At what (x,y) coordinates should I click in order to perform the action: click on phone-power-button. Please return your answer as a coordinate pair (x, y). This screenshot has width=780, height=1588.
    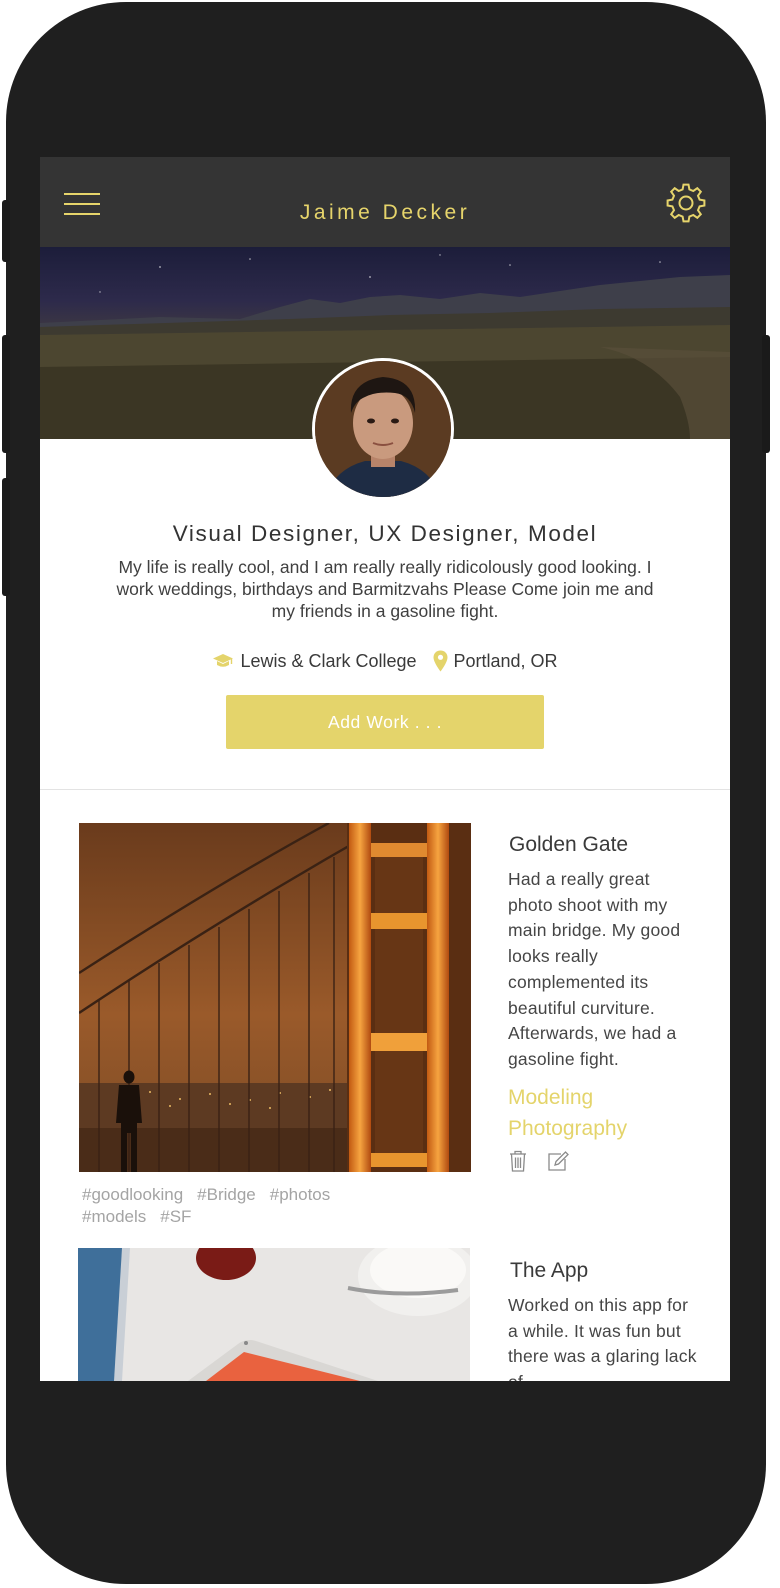
    Looking at the image, I should click on (766, 394).